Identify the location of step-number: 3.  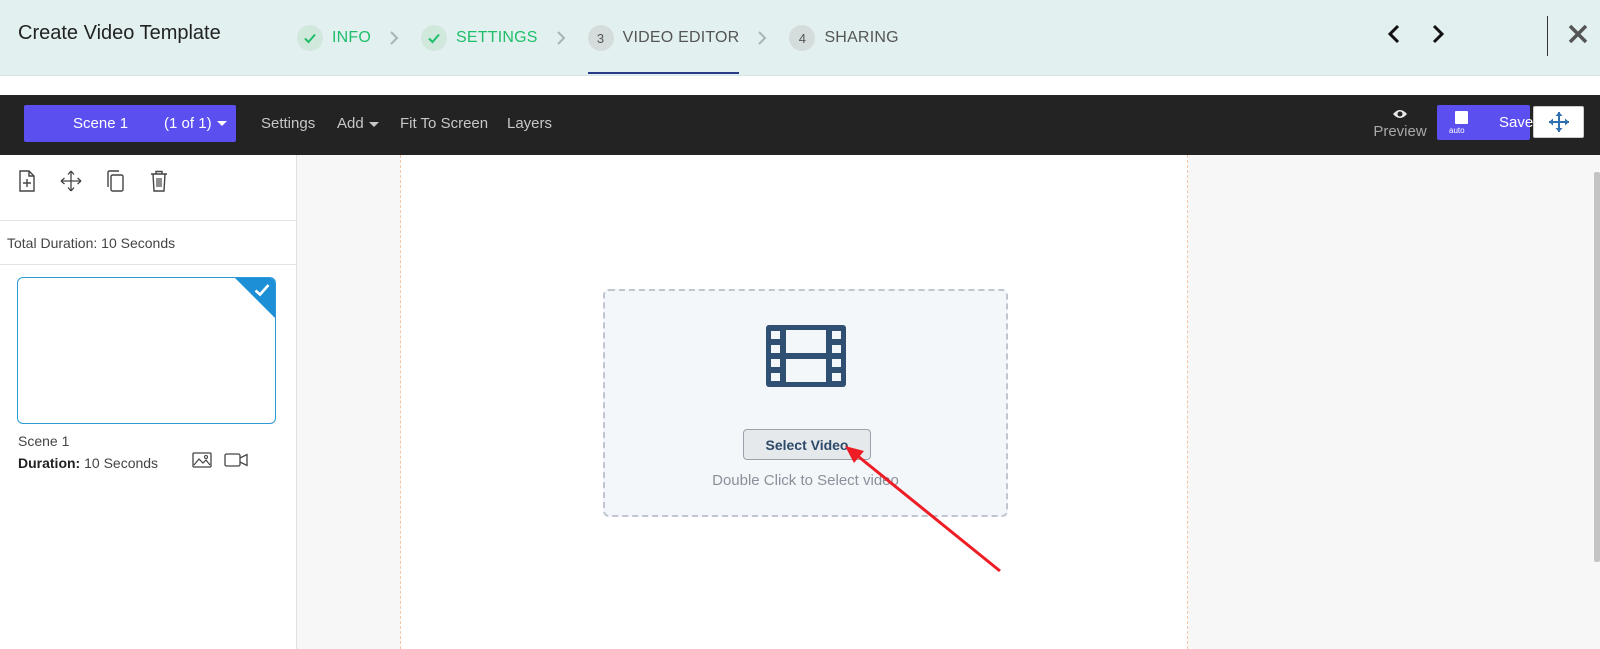
(600, 38).